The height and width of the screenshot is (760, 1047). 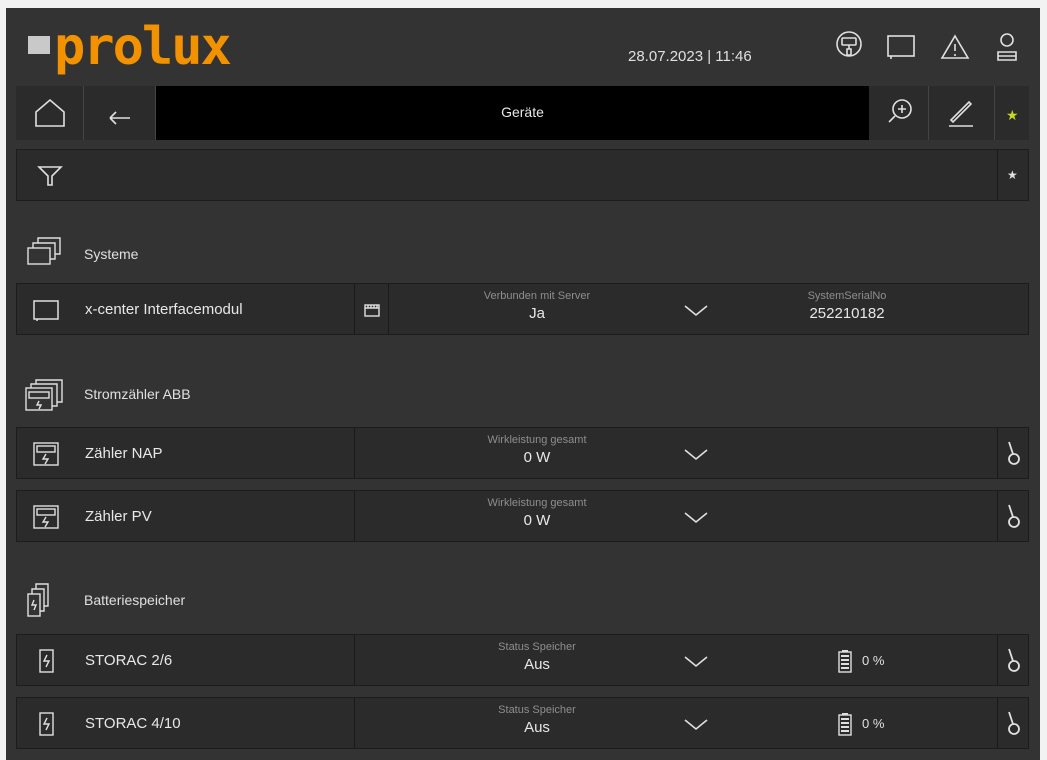 What do you see at coordinates (133, 723) in the screenshot?
I see `device-name: STORAC 4/10` at bounding box center [133, 723].